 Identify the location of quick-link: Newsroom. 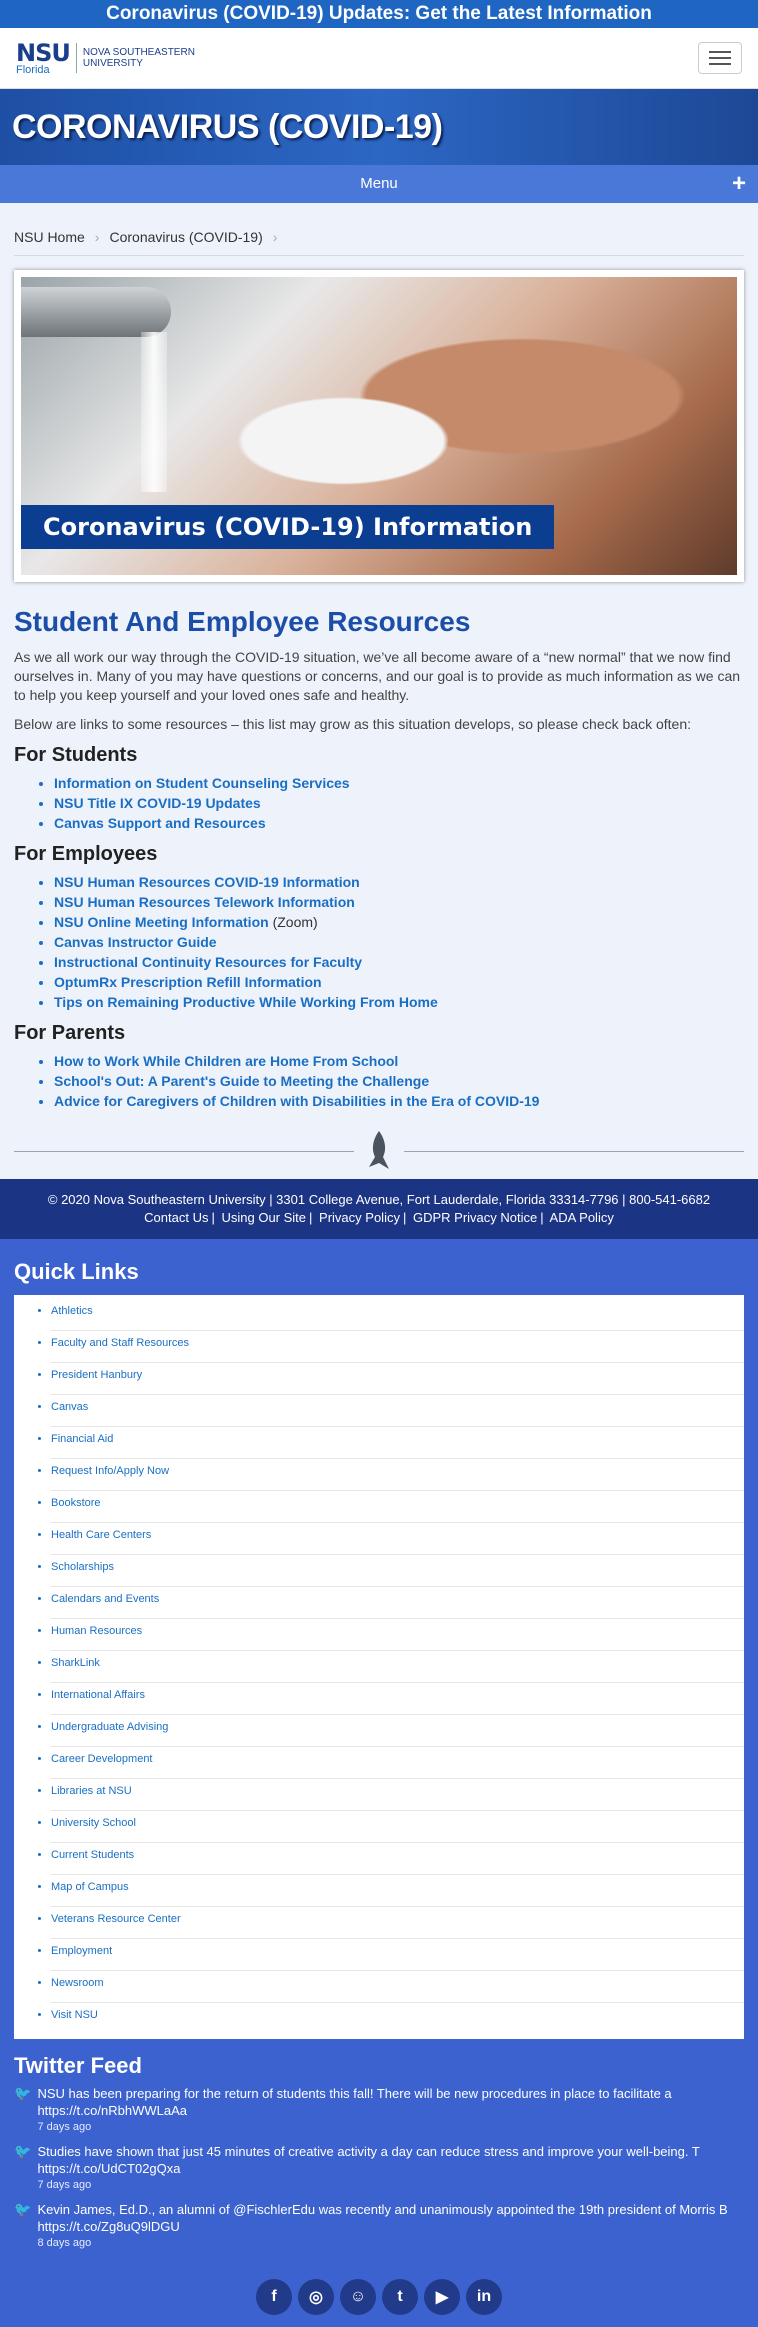
(77, 1983).